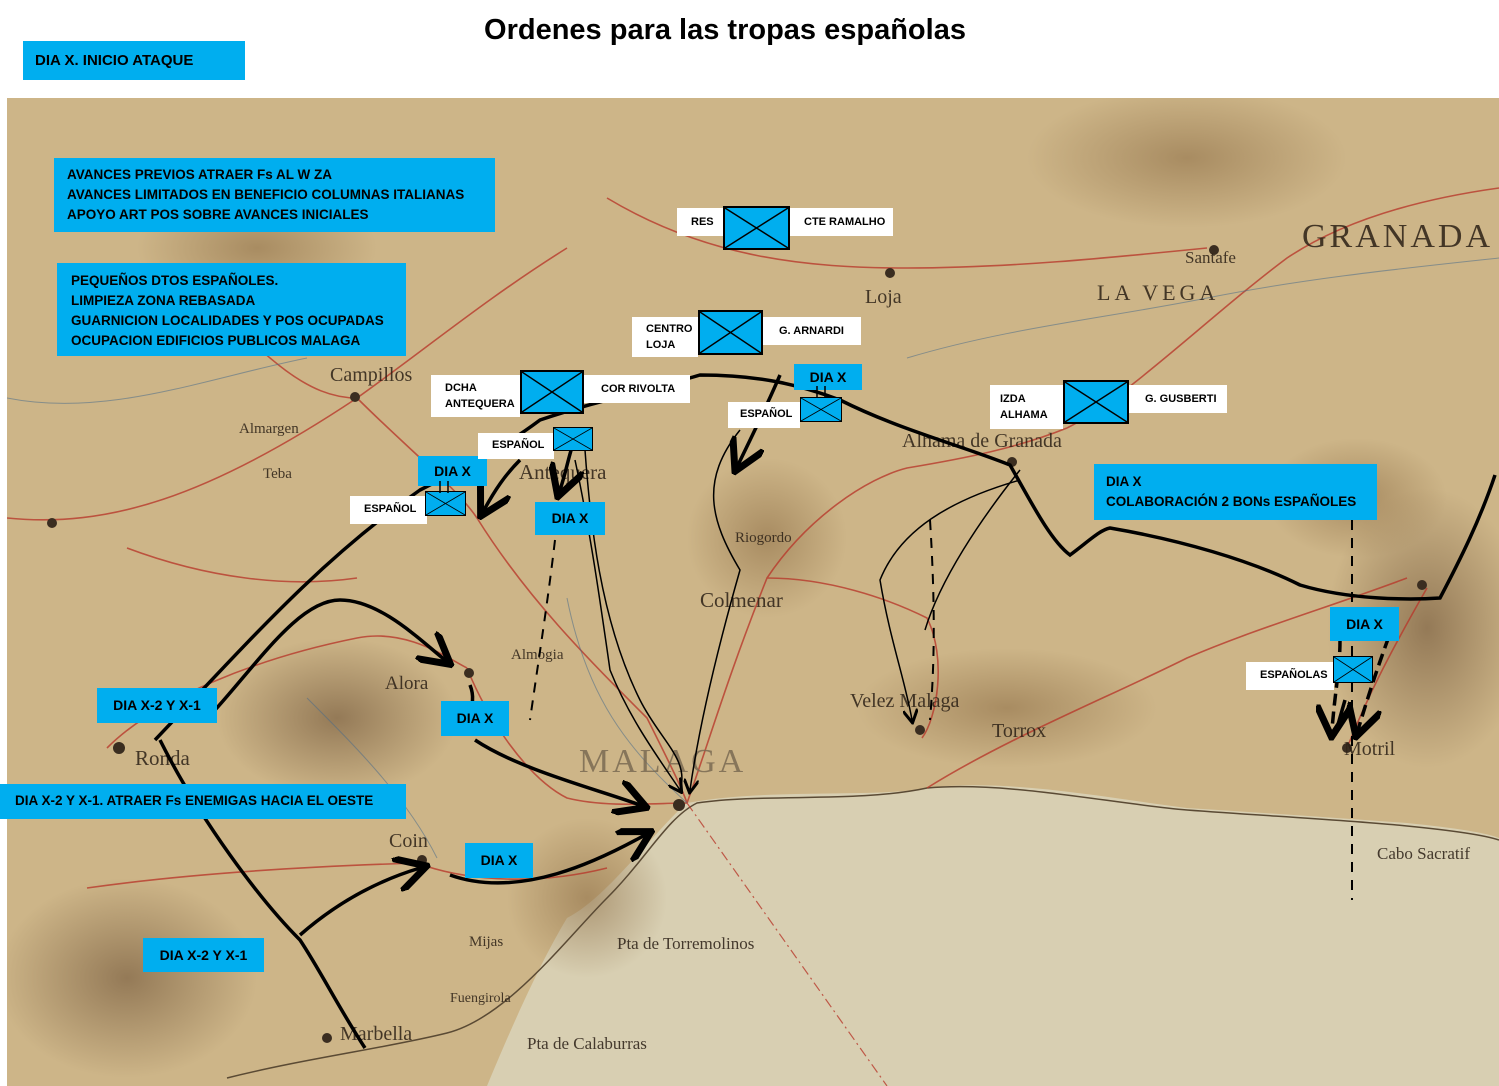 The image size is (1499, 1086). What do you see at coordinates (661, 345) in the screenshot?
I see `unit-loja-label-line2: LOJA` at bounding box center [661, 345].